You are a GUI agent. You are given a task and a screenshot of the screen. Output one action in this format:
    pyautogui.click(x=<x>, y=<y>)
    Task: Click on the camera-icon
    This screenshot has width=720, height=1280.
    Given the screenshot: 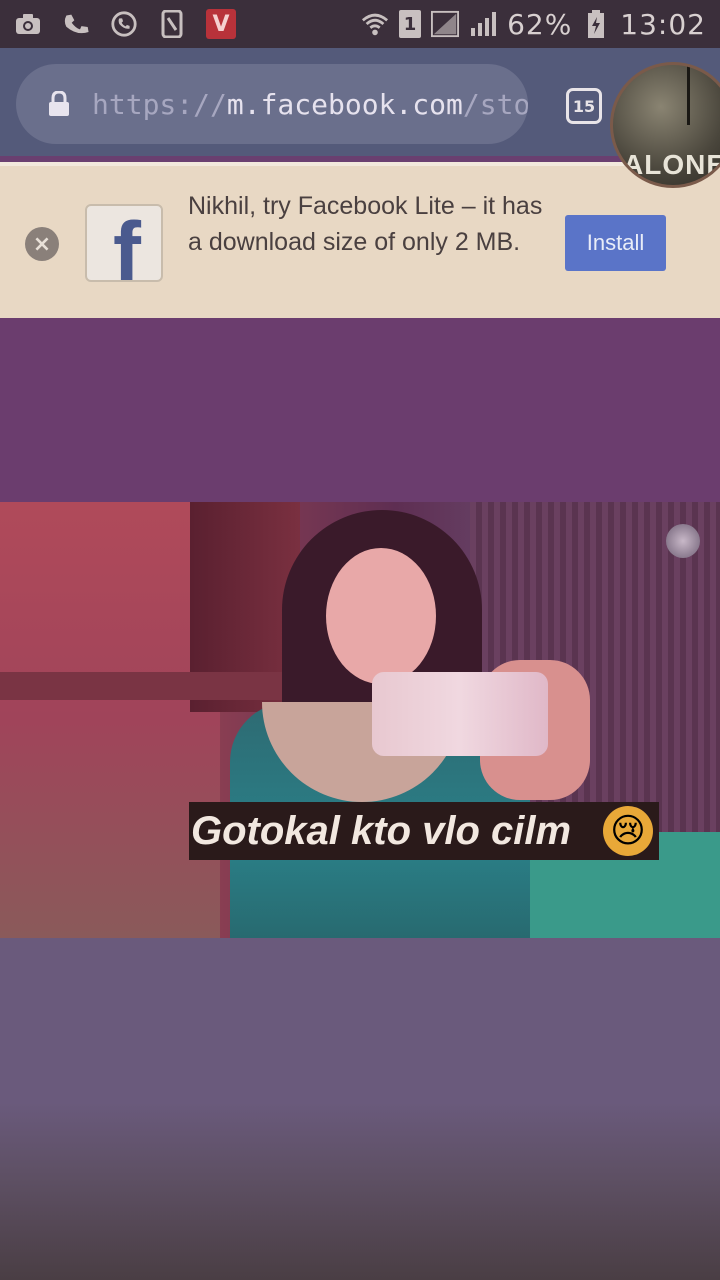 What is the action you would take?
    pyautogui.click(x=28, y=24)
    